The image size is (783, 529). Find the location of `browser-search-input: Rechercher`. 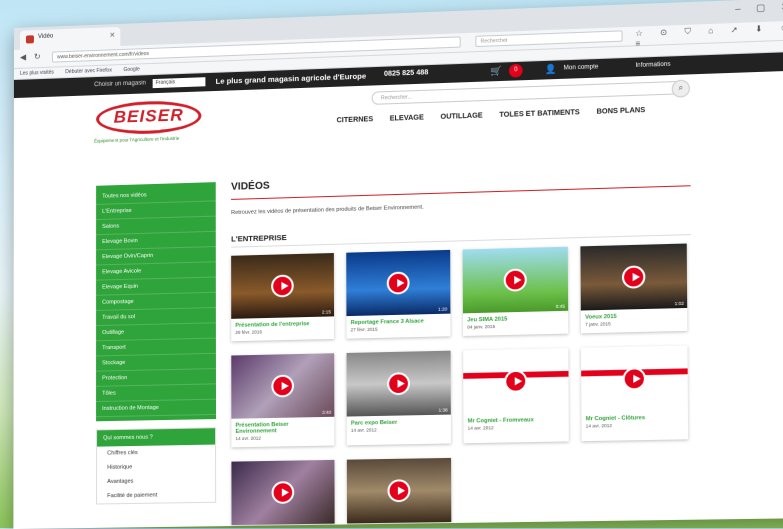

browser-search-input: Rechercher is located at coordinates (549, 39).